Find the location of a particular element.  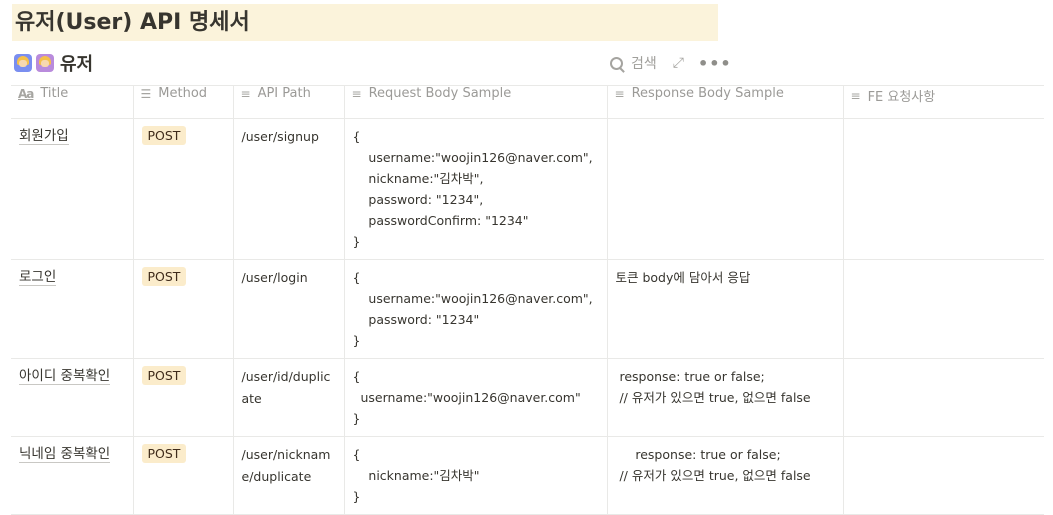

row-title-link: 닉네임 중복확인 is located at coordinates (65, 454).